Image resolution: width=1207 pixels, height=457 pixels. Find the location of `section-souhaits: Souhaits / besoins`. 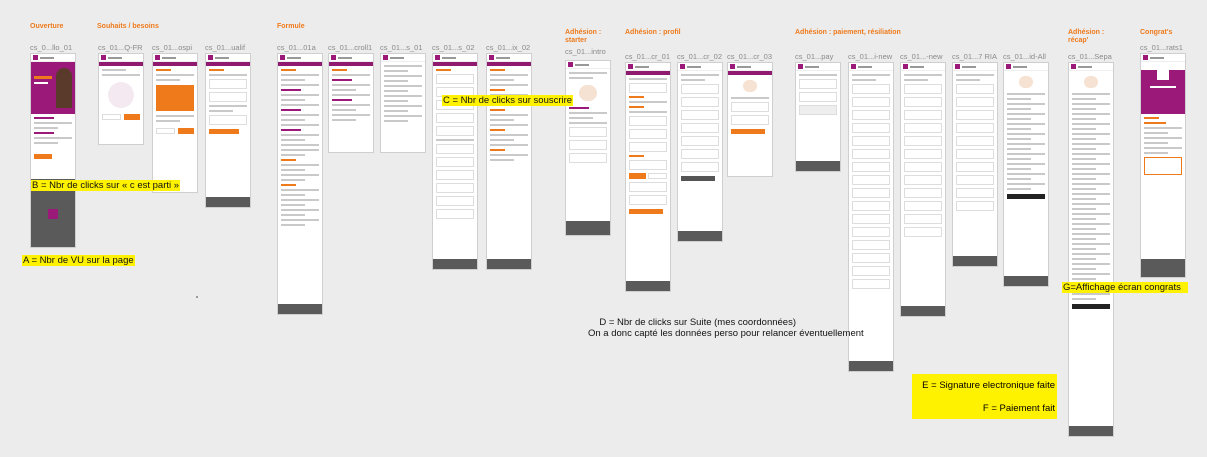

section-souhaits: Souhaits / besoins is located at coordinates (128, 26).